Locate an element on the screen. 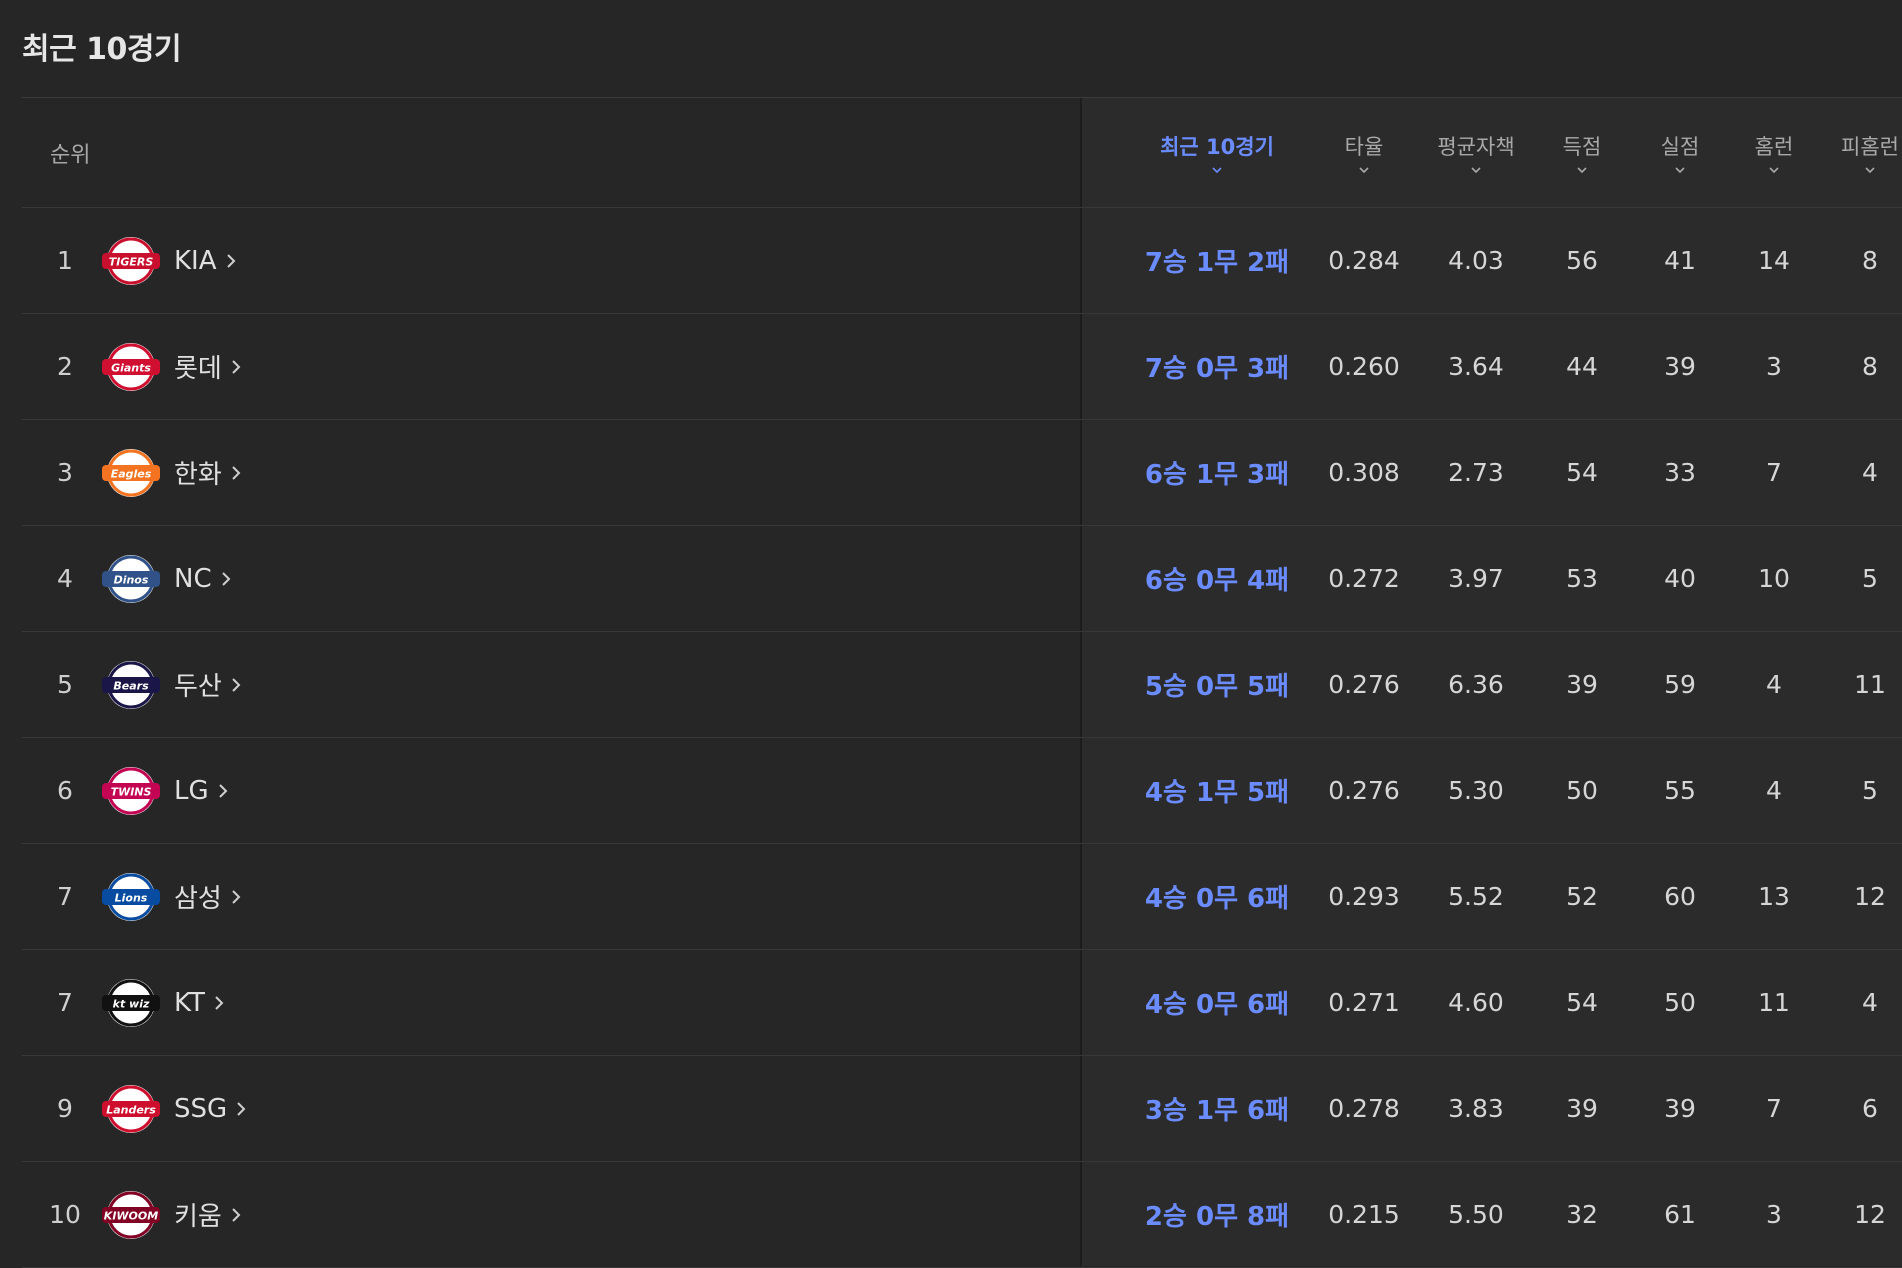  runs-allowed: 50 is located at coordinates (1680, 1002).